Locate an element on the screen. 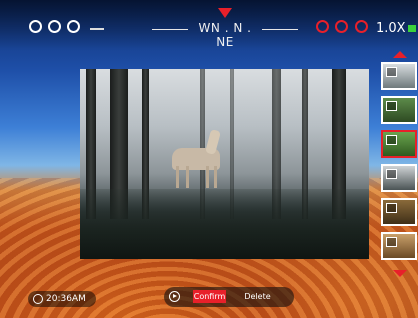 This screenshot has height=318, width=418. disc-icon is located at coordinates (54, 26).